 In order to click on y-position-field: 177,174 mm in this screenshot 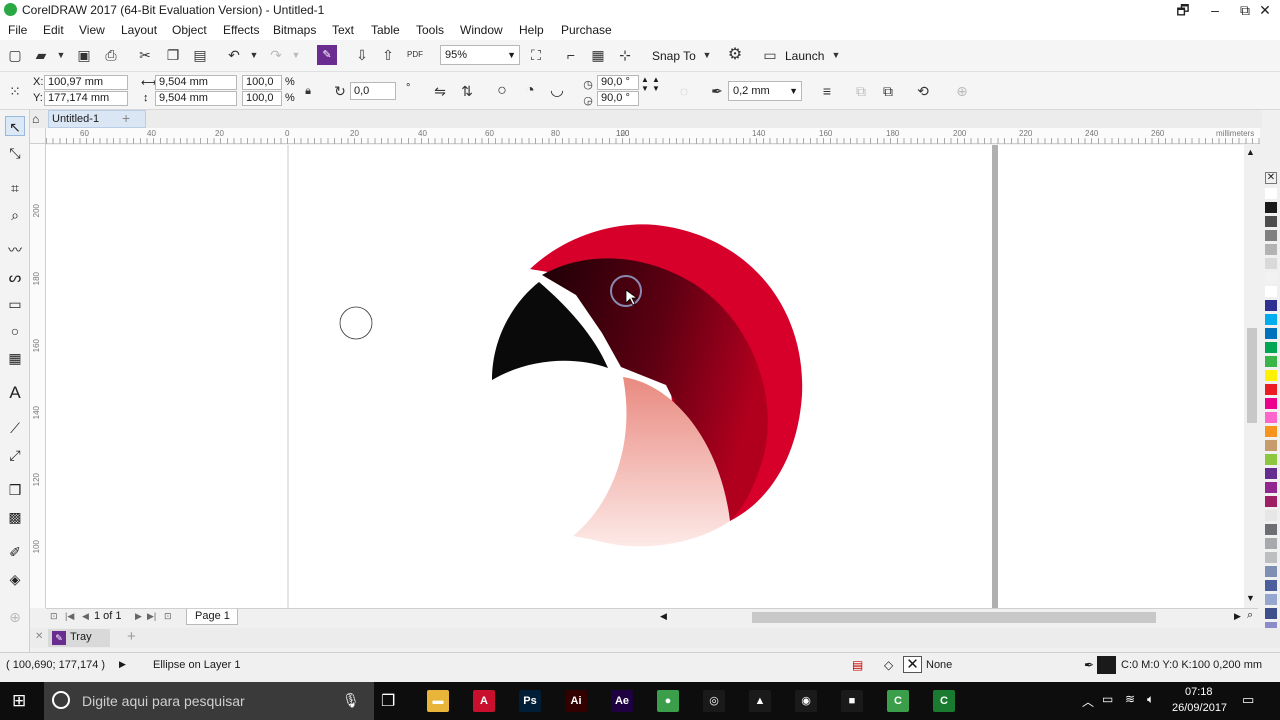, I will do `click(86, 98)`.